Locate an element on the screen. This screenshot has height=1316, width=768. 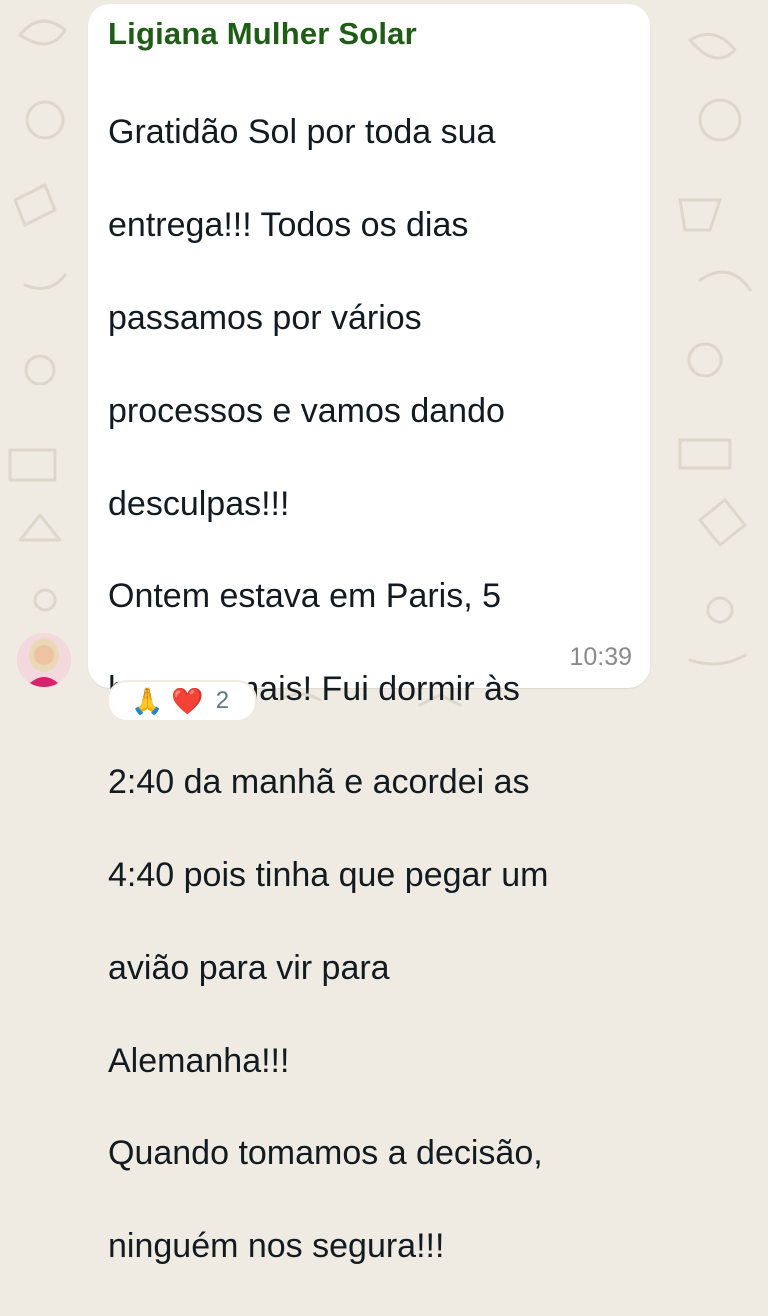
praying-hands-icon: 🙏 is located at coordinates (147, 701).